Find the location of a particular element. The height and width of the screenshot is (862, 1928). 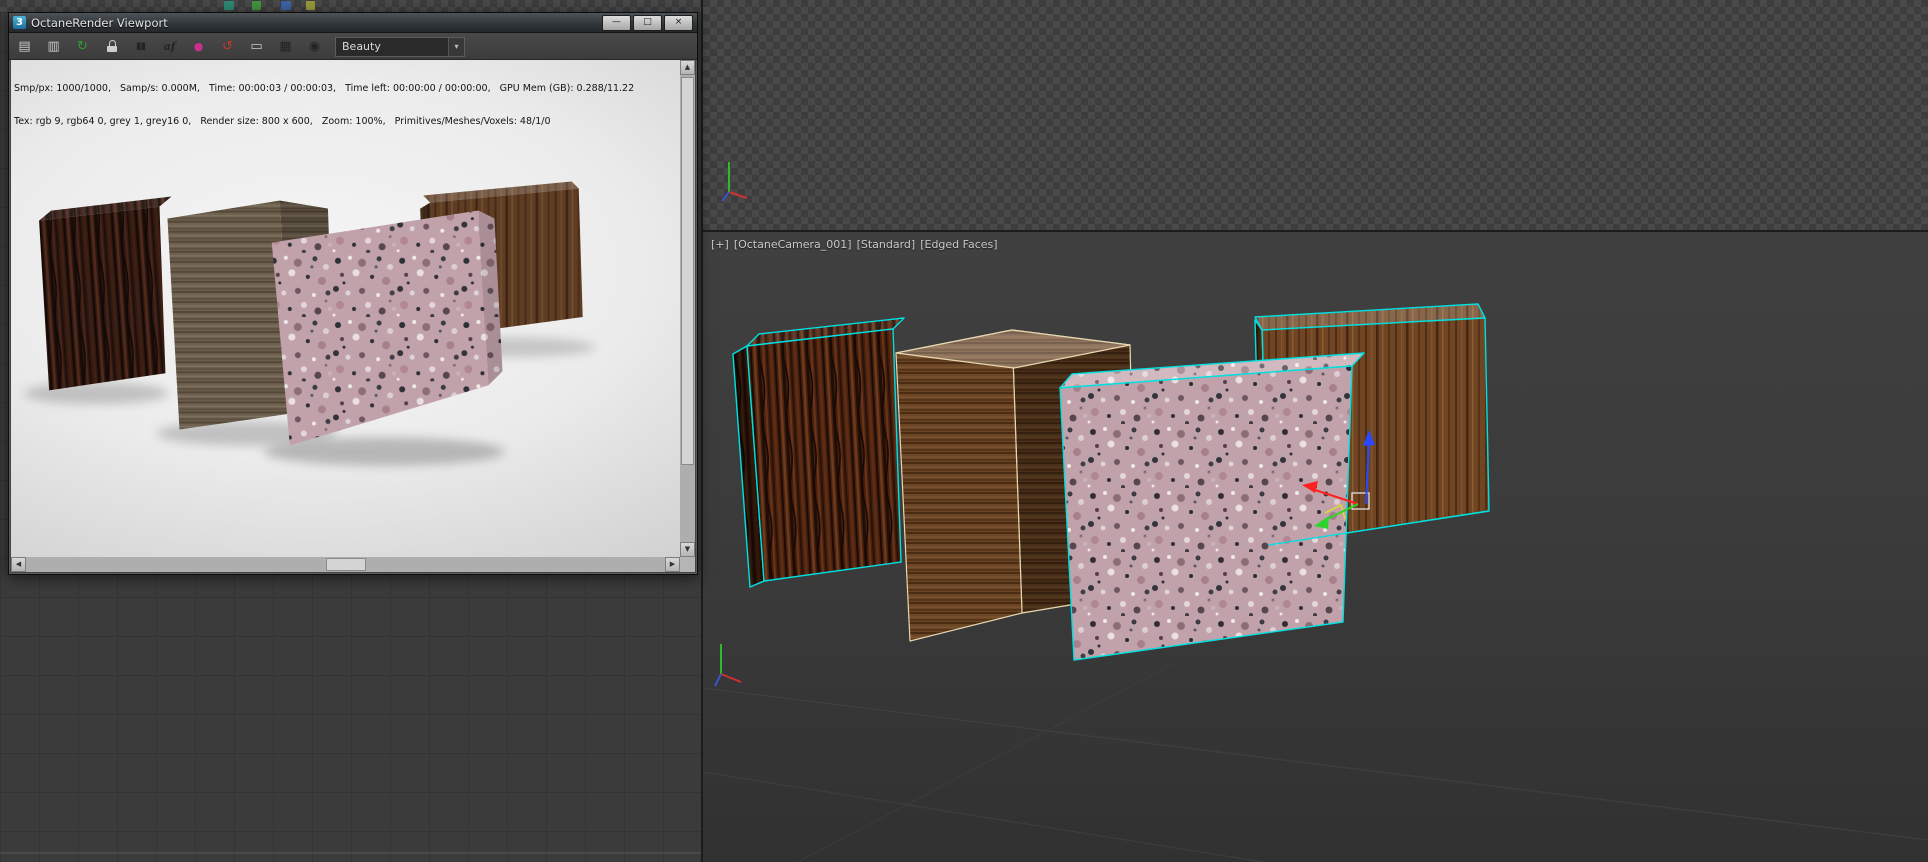

viewport-general-menu: [+] is located at coordinates (720, 244).